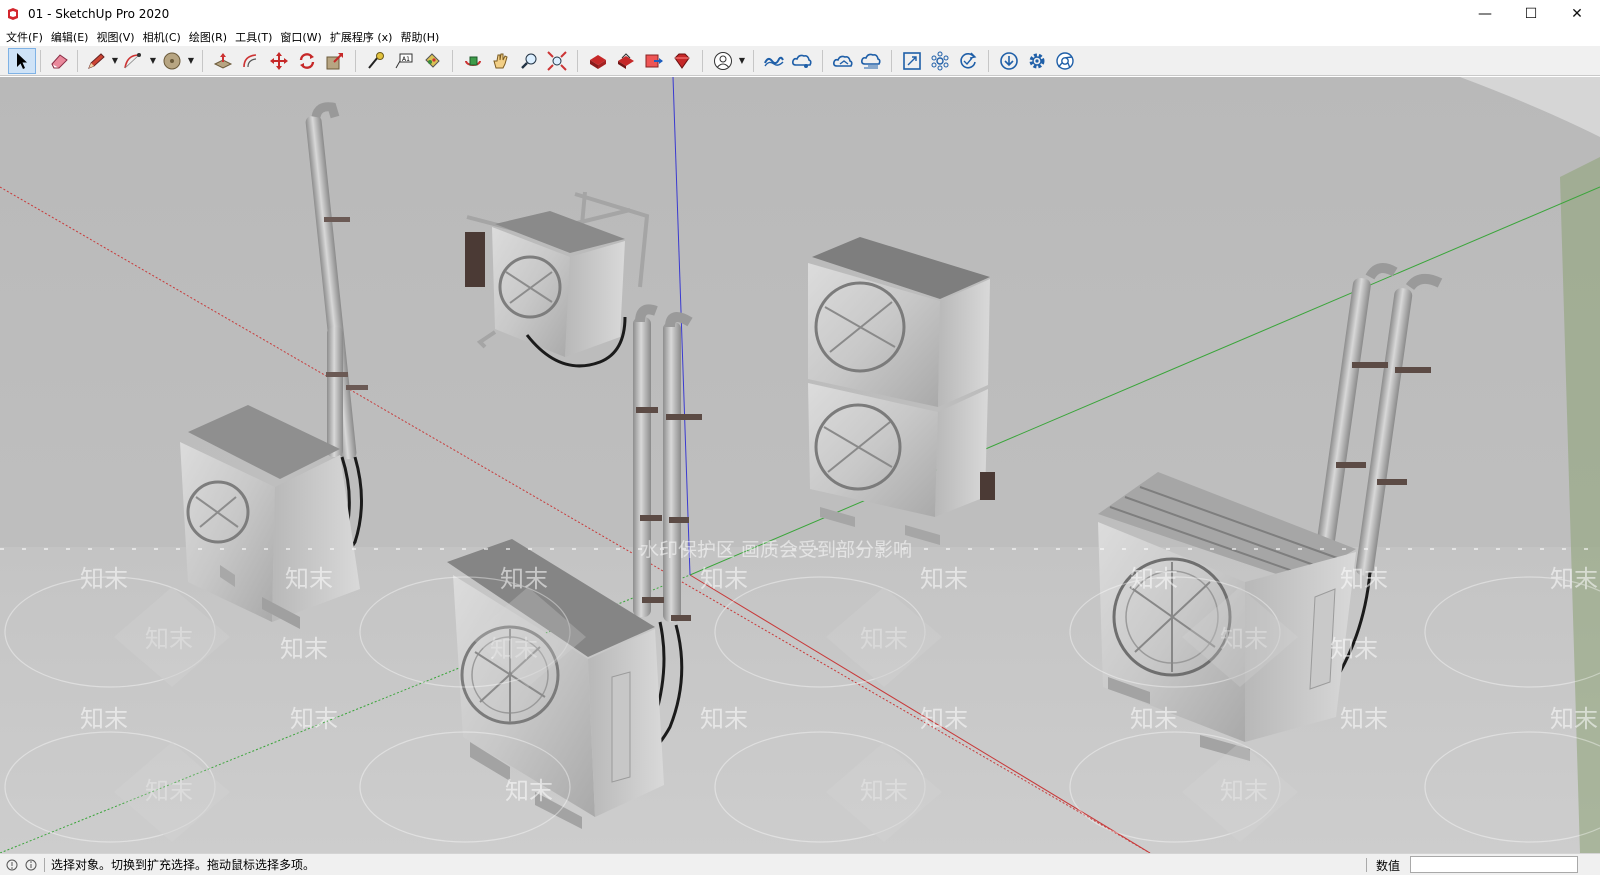 Image resolution: width=1600 pixels, height=875 pixels. I want to click on download-button, so click(1009, 61).